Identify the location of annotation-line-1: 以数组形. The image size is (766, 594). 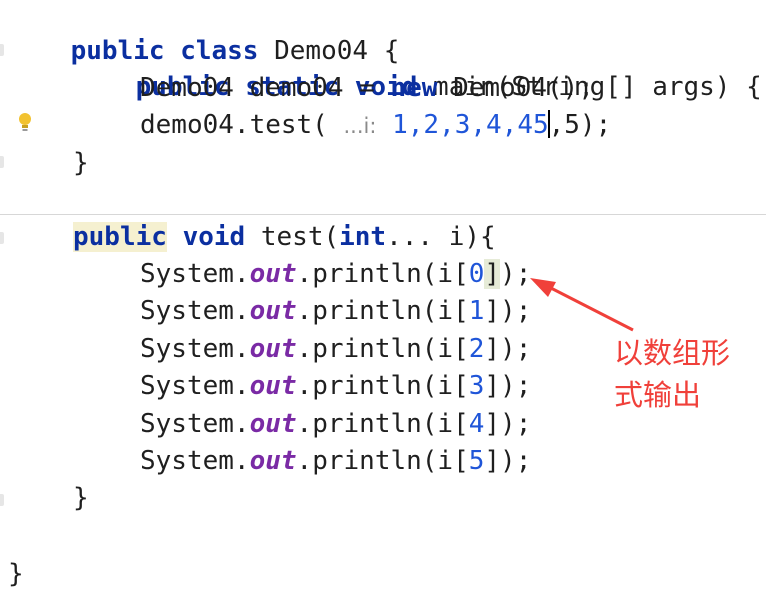
(672, 353).